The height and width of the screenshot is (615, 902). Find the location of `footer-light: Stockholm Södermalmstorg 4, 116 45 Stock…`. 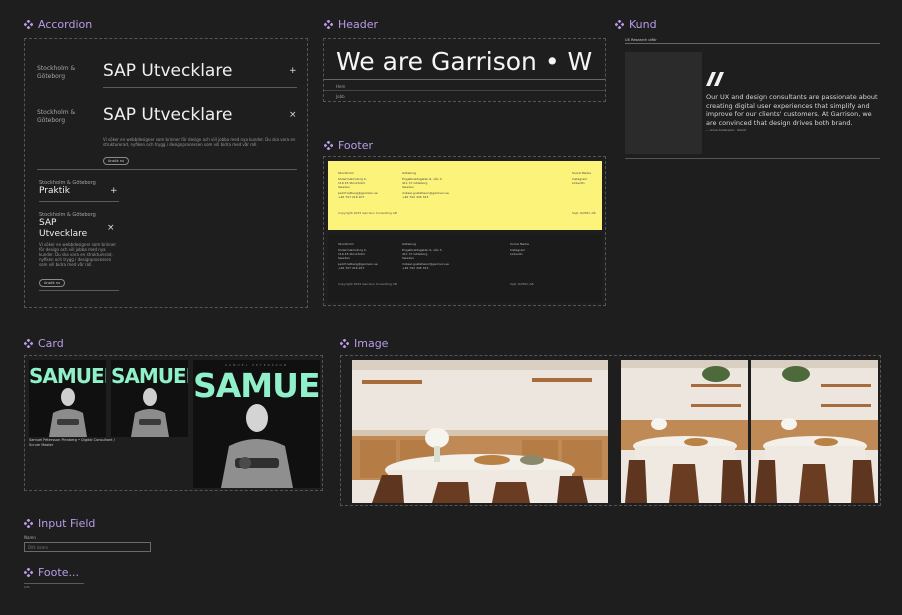

footer-light: Stockholm Södermalmstorg 4, 116 45 Stock… is located at coordinates (465, 195).